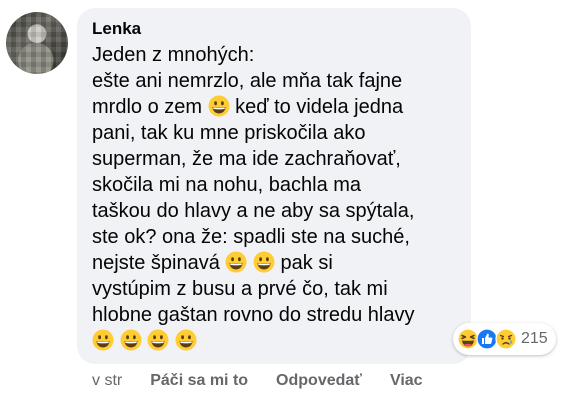  What do you see at coordinates (534, 338) in the screenshot?
I see `reaction-count: 215` at bounding box center [534, 338].